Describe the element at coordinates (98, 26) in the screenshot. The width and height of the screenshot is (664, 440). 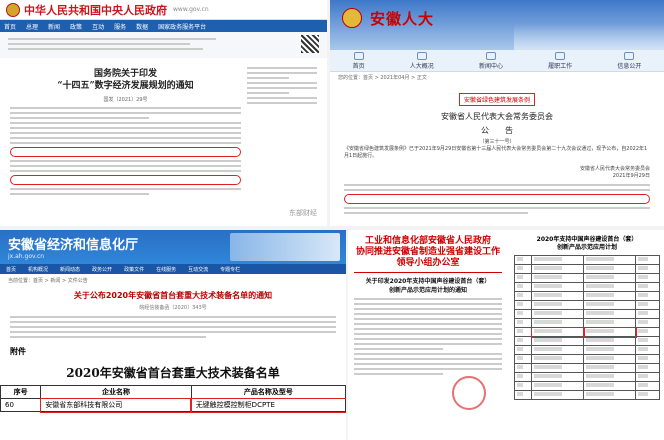
I see `gov-nav-item: 互动` at that location.